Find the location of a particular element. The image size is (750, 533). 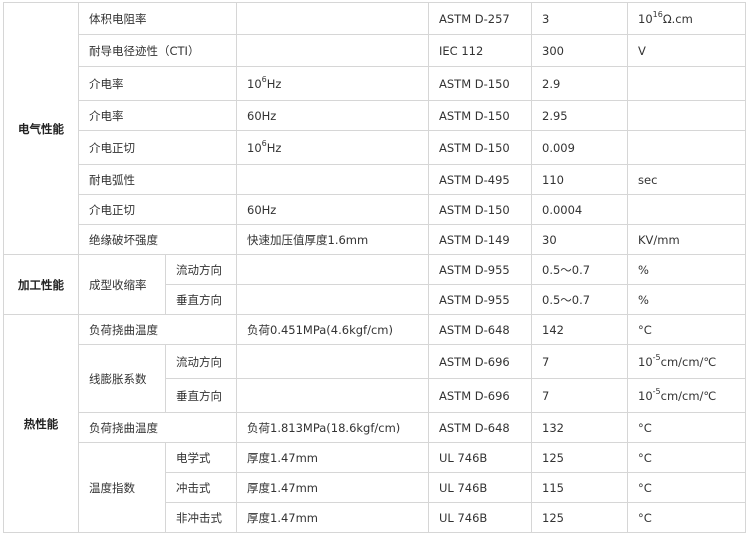

table-row: 介电正切 106Hz ASTM D-150 0.009 is located at coordinates (375, 147).